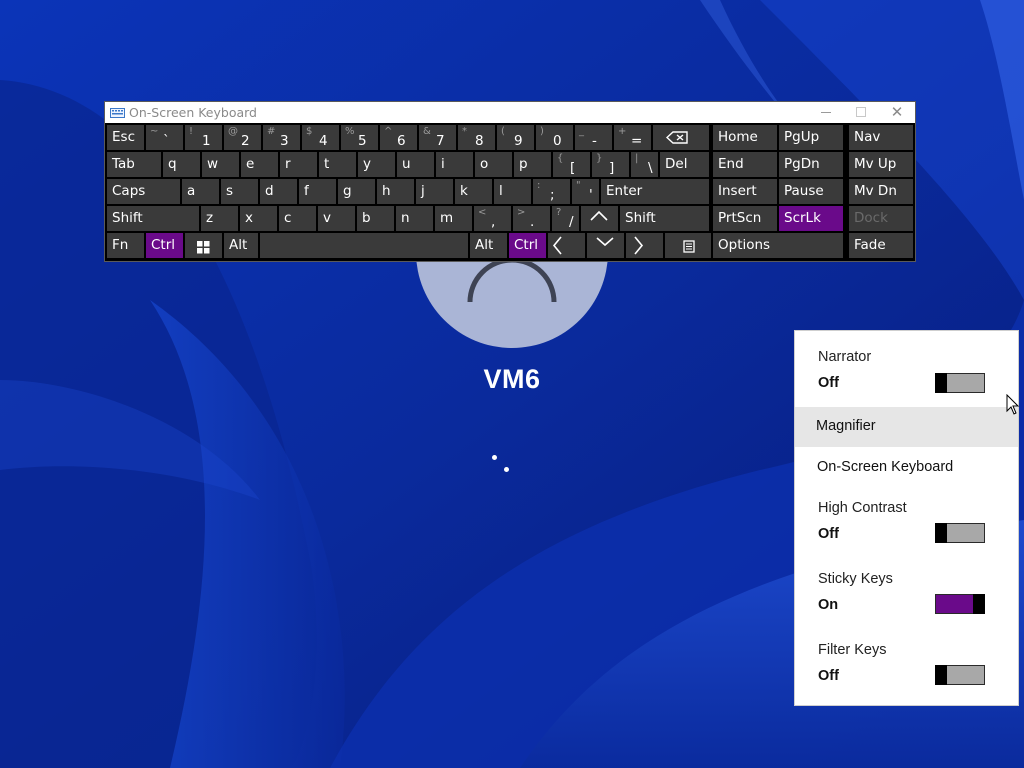 The width and height of the screenshot is (1024, 768). What do you see at coordinates (259, 164) in the screenshot?
I see `e-key: e` at bounding box center [259, 164].